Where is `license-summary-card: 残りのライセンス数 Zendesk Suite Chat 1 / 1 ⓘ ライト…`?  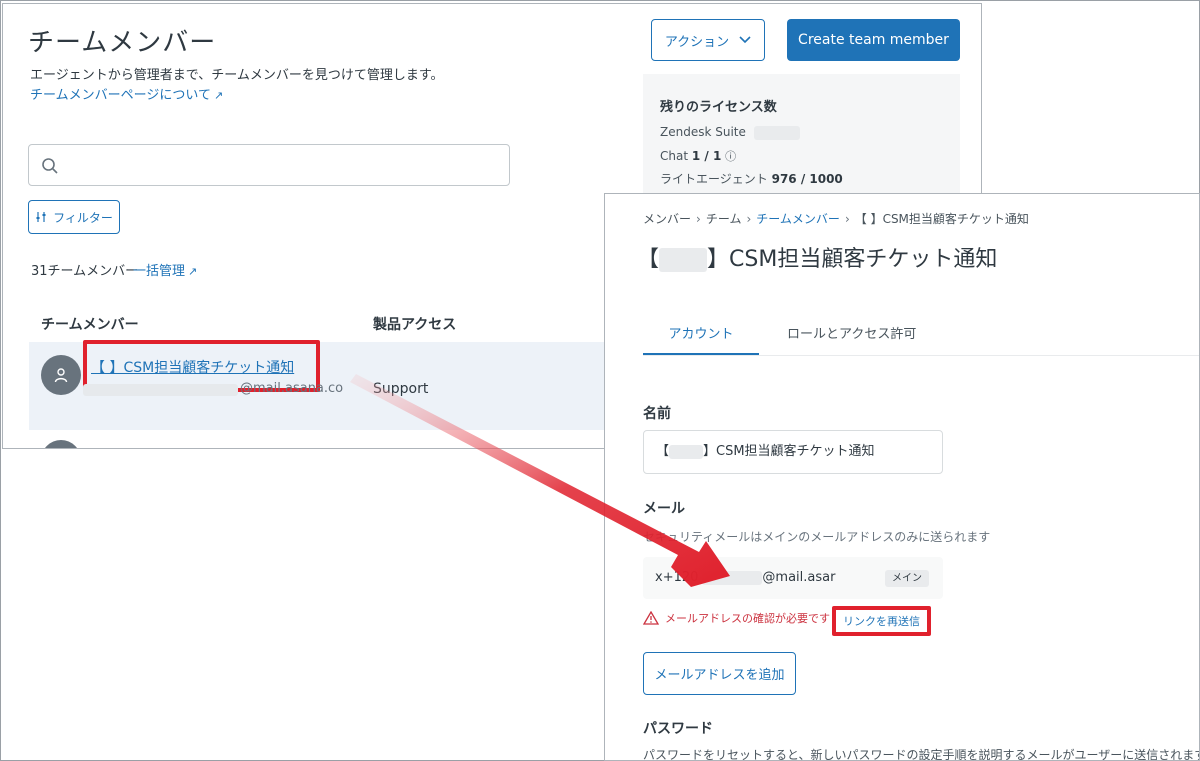
license-summary-card: 残りのライセンス数 Zendesk Suite Chat 1 / 1 ⓘ ライト… is located at coordinates (801, 139).